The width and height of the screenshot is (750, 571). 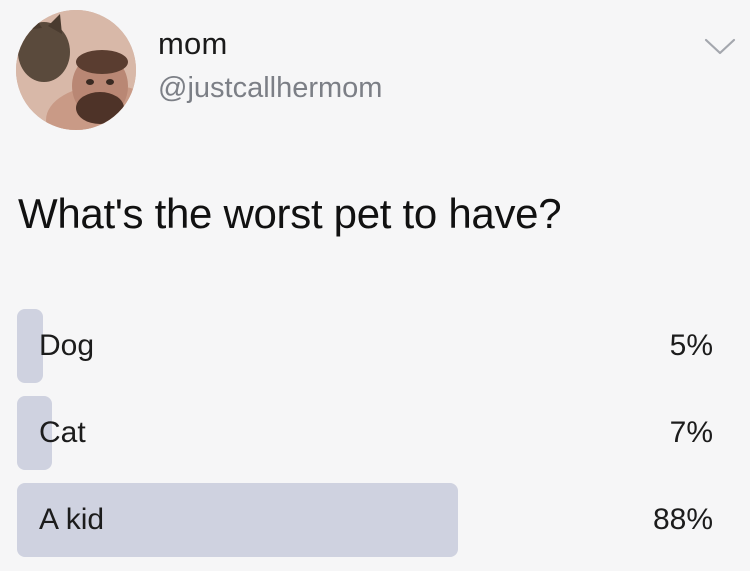 What do you see at coordinates (365, 433) in the screenshot?
I see `poll-option-cat: Cat 7%` at bounding box center [365, 433].